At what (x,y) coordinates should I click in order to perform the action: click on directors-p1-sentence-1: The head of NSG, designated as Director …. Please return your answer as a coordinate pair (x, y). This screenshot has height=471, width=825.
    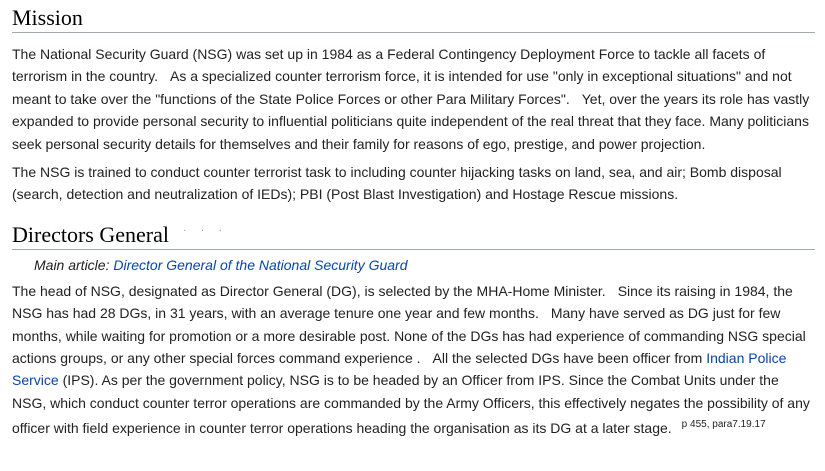
    Looking at the image, I should click on (309, 290).